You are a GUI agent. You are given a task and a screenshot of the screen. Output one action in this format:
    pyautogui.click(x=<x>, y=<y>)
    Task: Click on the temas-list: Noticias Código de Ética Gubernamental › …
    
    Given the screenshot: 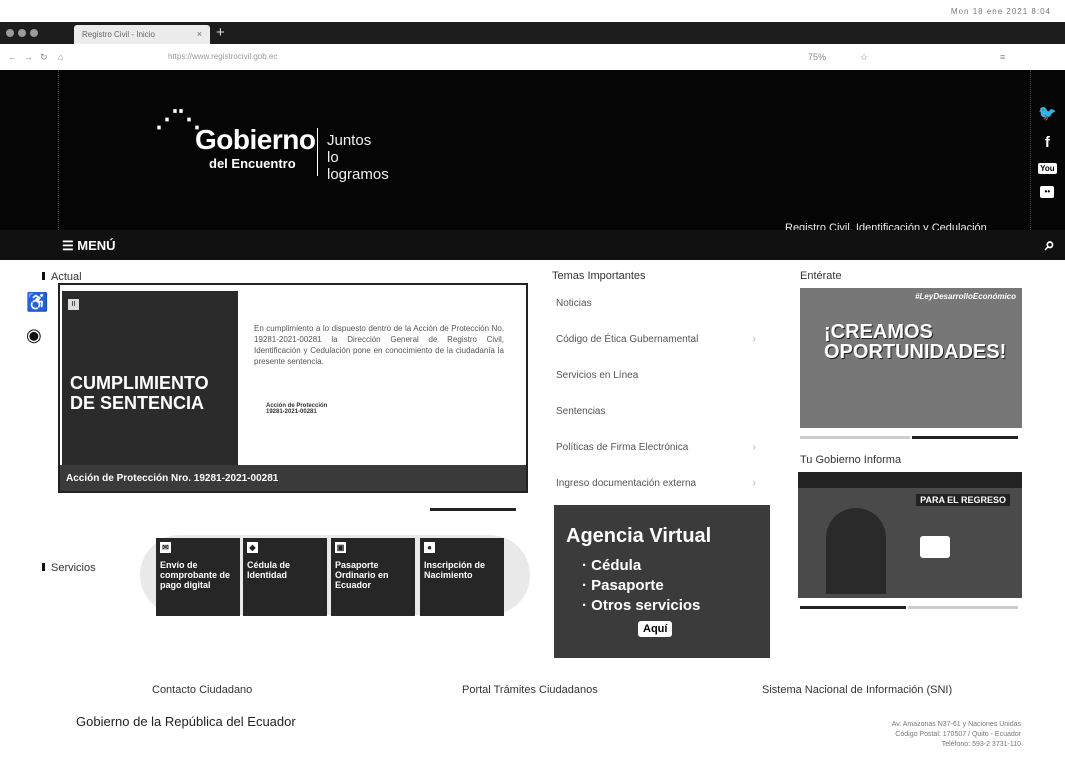 What is the action you would take?
    pyautogui.click(x=656, y=406)
    